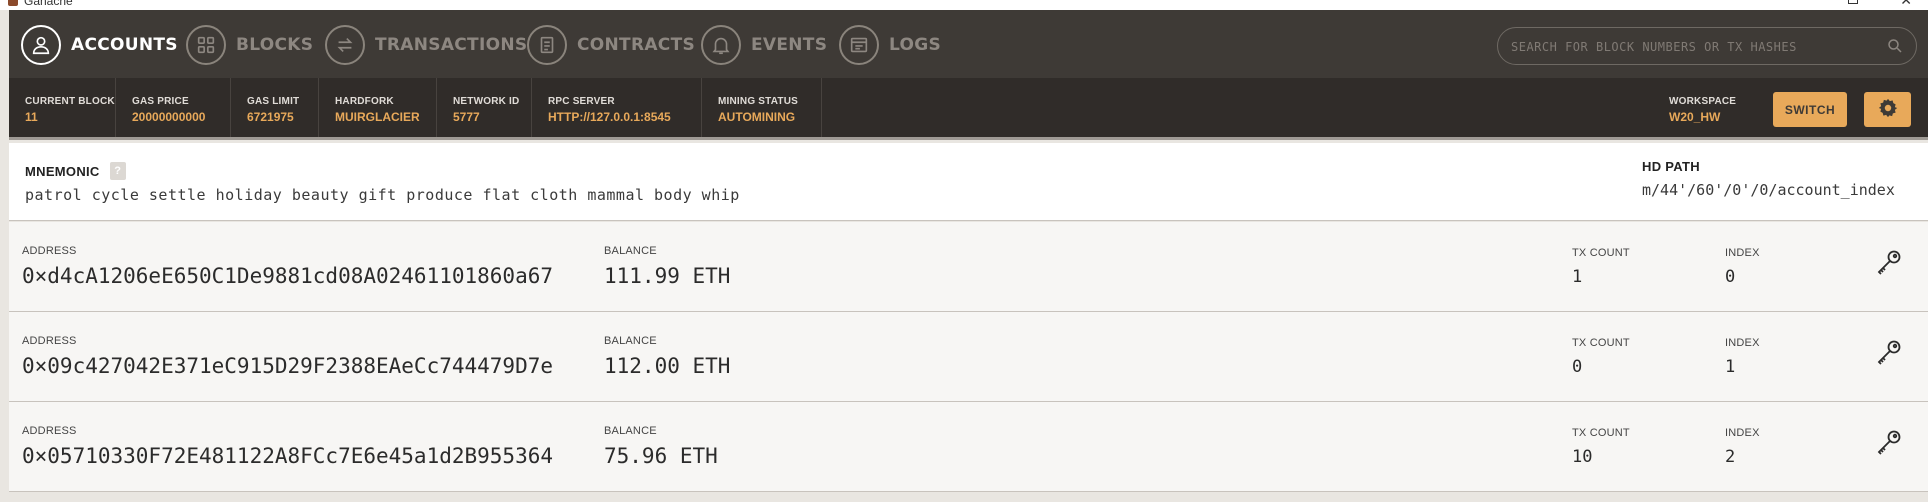  Describe the element at coordinates (1577, 367) in the screenshot. I see `tx-count-value: 0` at that location.